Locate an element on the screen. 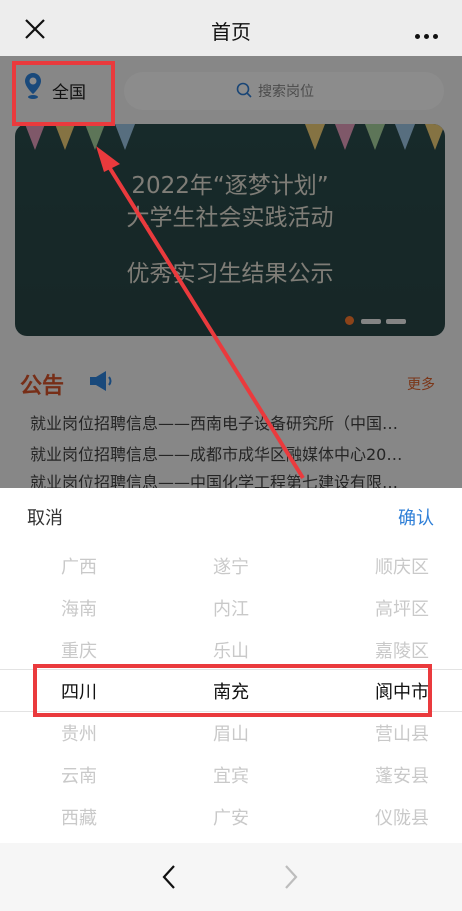  district-option: 嘉陵区 is located at coordinates (384, 650).